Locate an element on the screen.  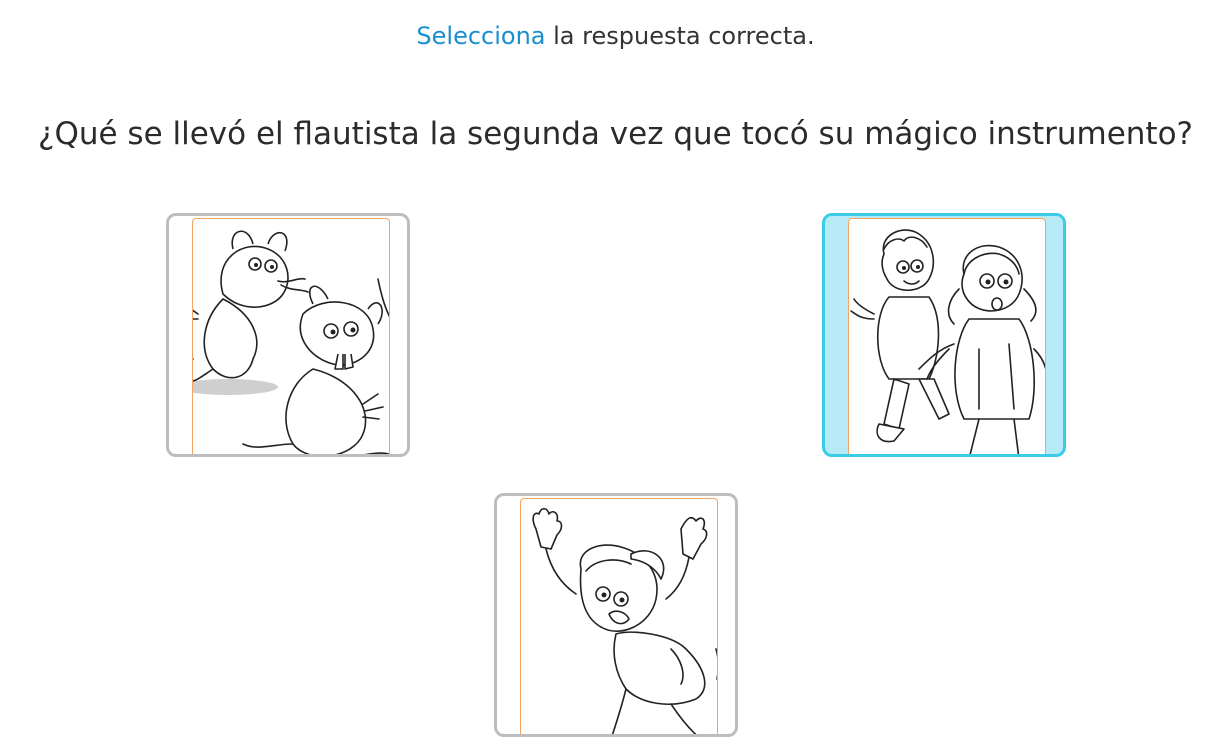
instruction-rest: la respuesta correcta. is located at coordinates (680, 36).